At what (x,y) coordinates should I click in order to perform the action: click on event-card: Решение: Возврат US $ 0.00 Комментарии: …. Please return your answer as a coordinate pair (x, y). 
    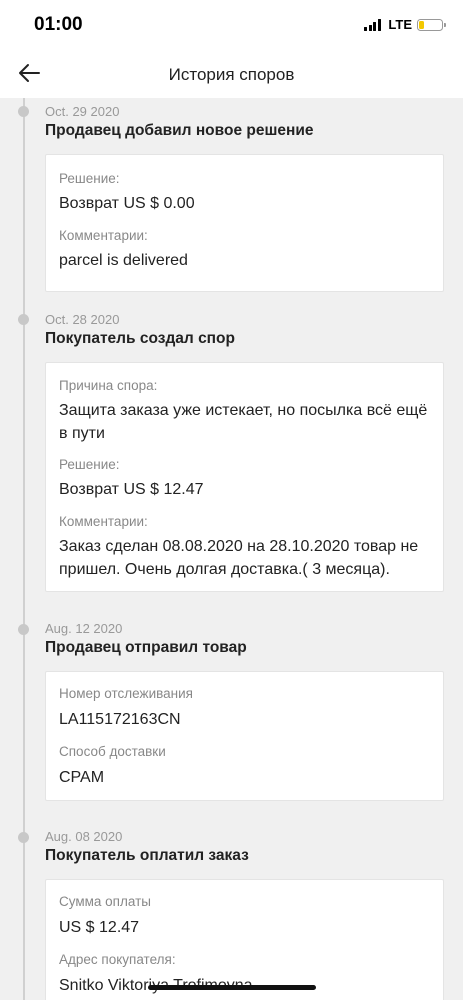
    Looking at the image, I should click on (244, 223).